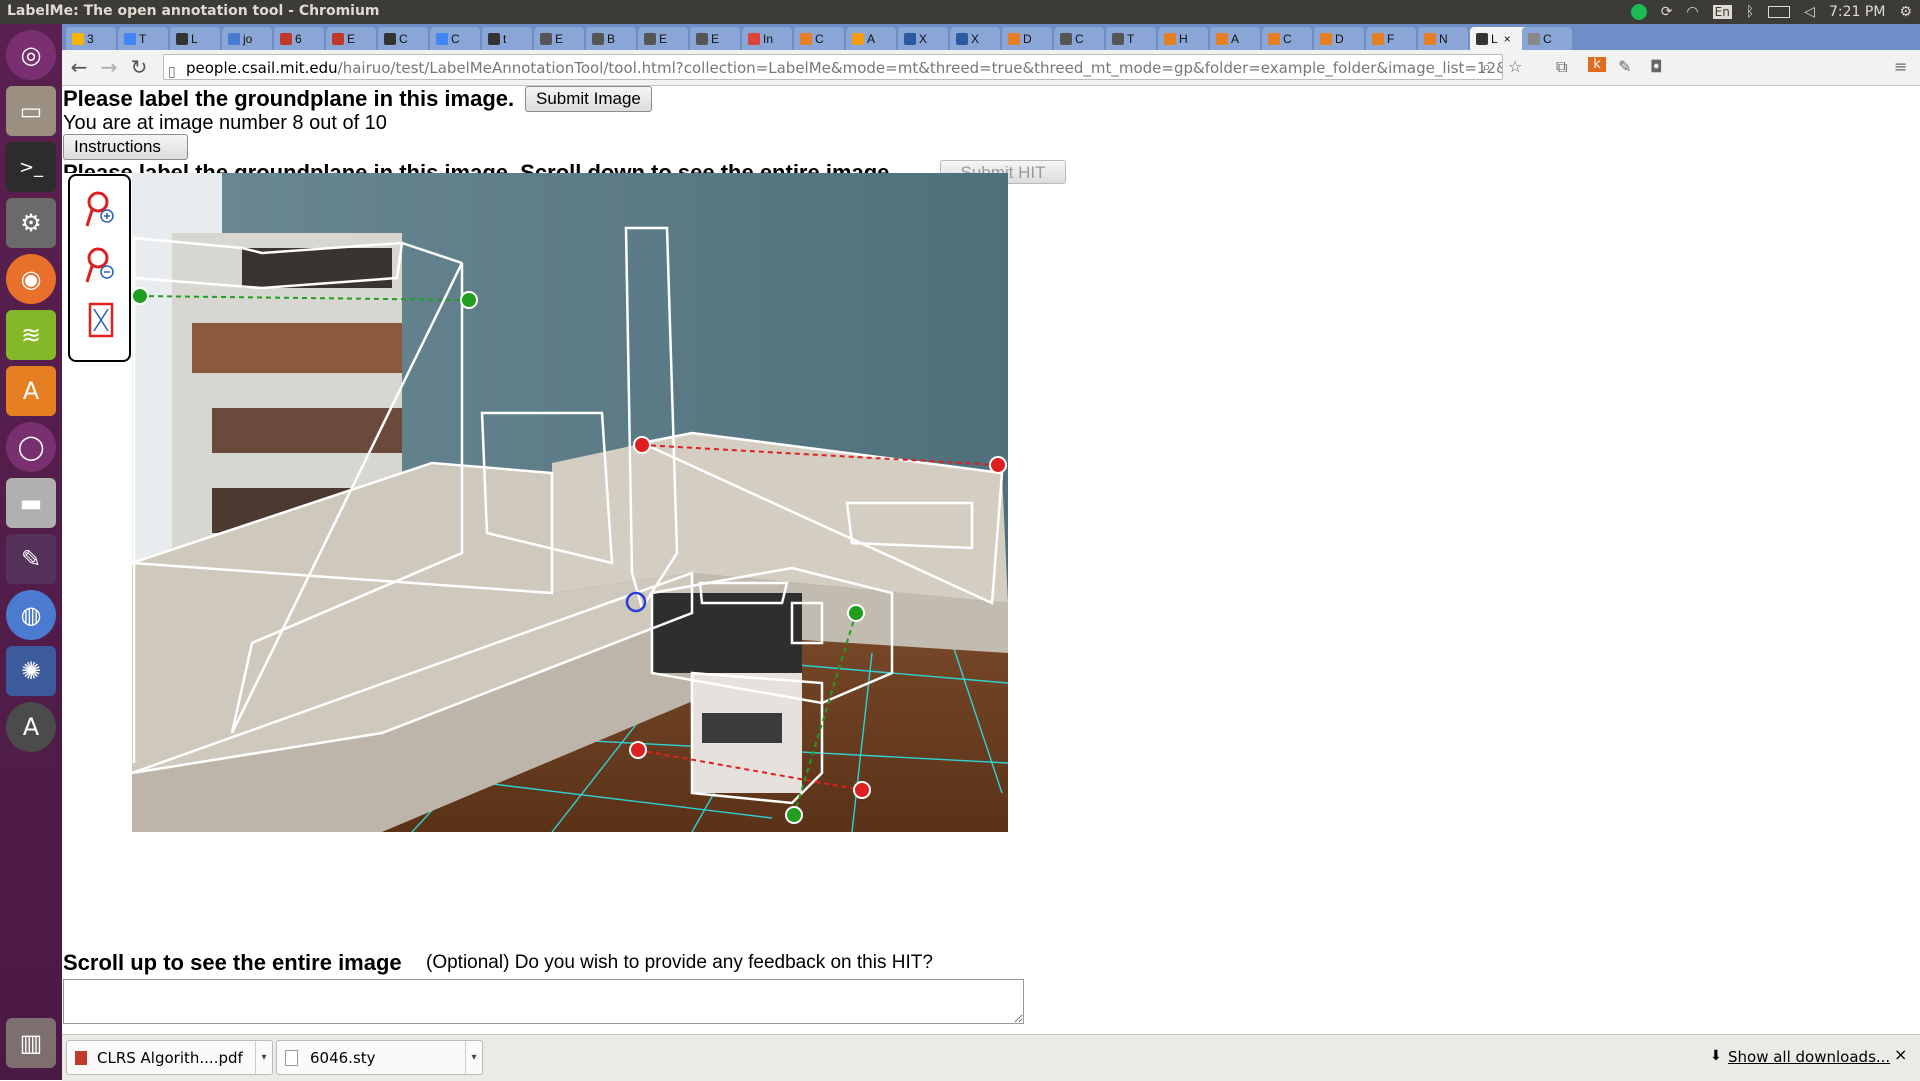 This screenshot has height=1081, width=1920. What do you see at coordinates (1716, 1055) in the screenshot?
I see `download-arrow-icon: ⬇` at bounding box center [1716, 1055].